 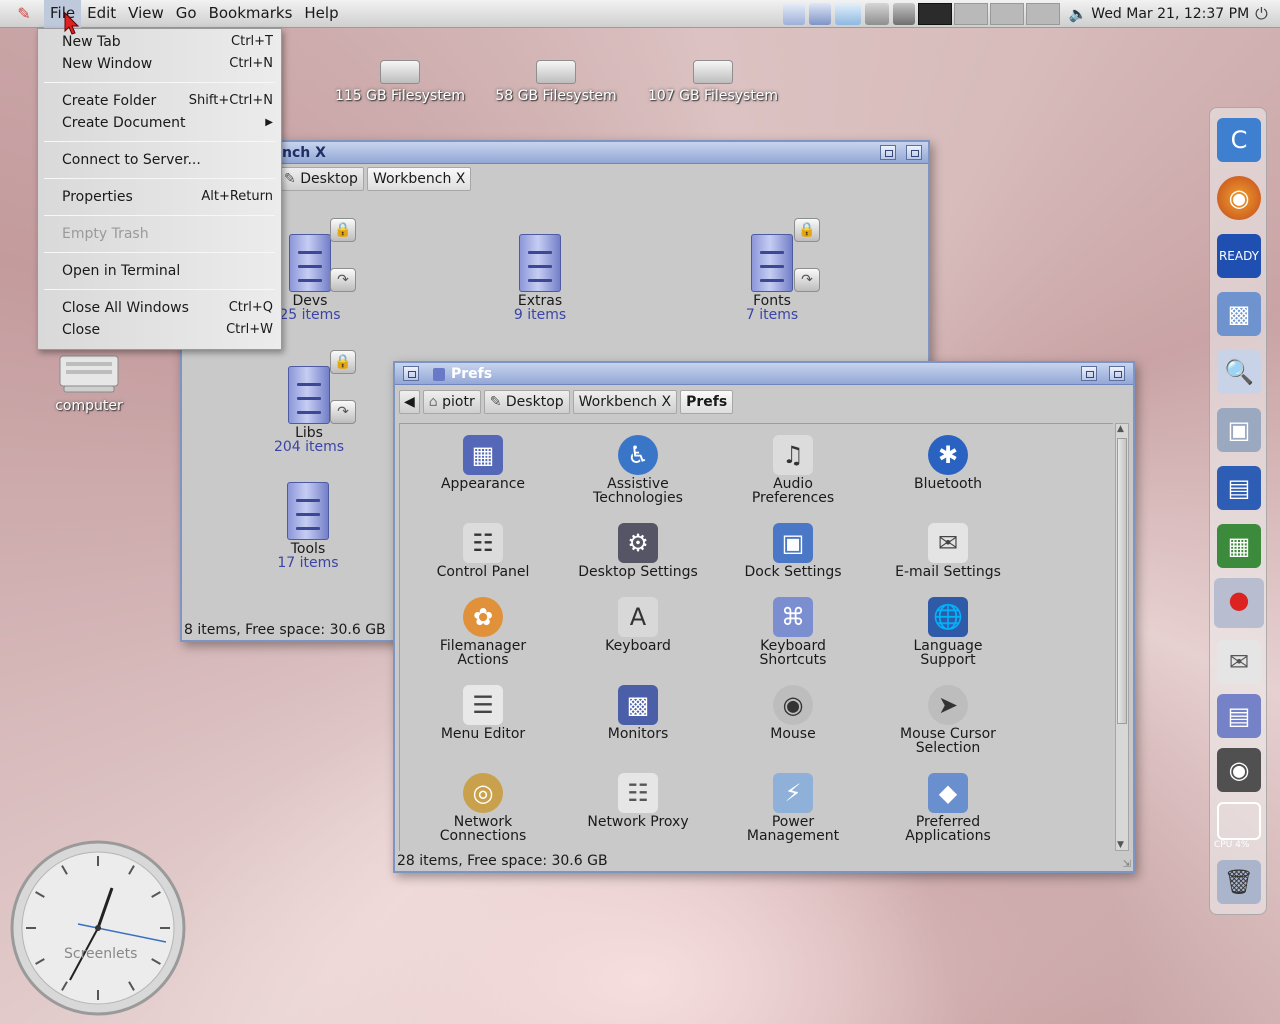 What do you see at coordinates (451, 402) in the screenshot?
I see `crumb-home: ⌂ piotr` at bounding box center [451, 402].